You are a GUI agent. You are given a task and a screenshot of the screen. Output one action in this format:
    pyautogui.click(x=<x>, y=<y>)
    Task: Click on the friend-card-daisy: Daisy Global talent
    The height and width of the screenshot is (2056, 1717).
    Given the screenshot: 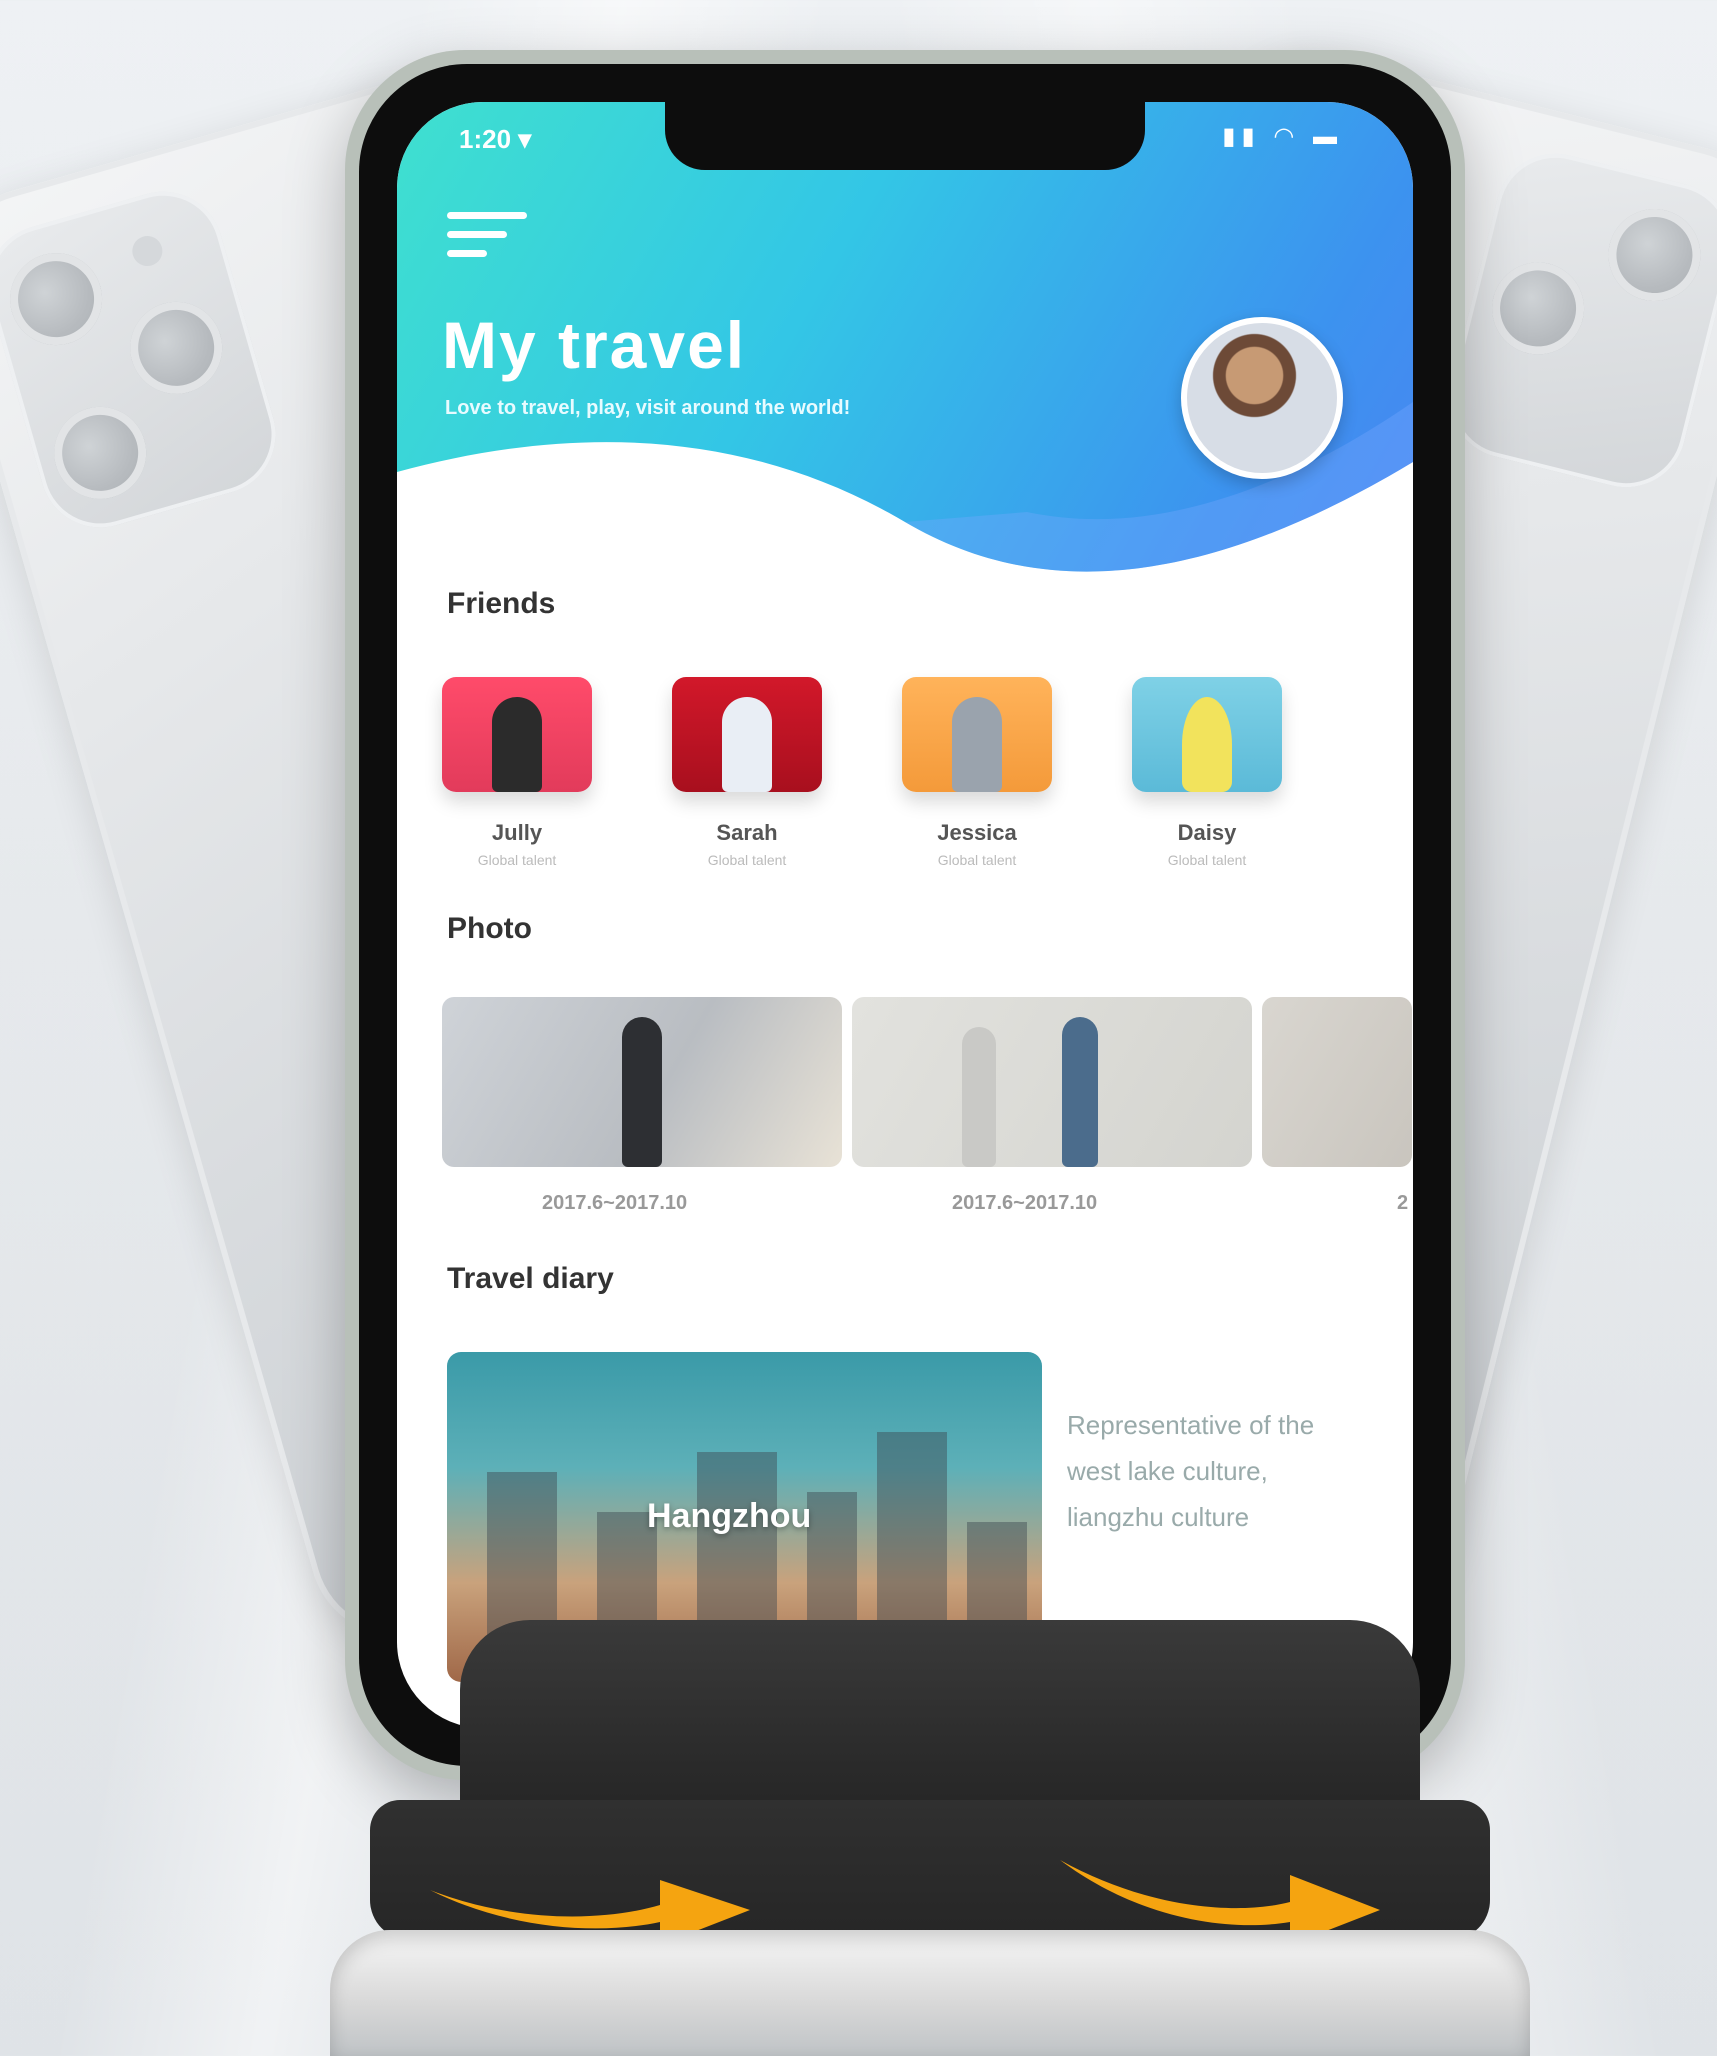 What is the action you would take?
    pyautogui.click(x=1207, y=772)
    